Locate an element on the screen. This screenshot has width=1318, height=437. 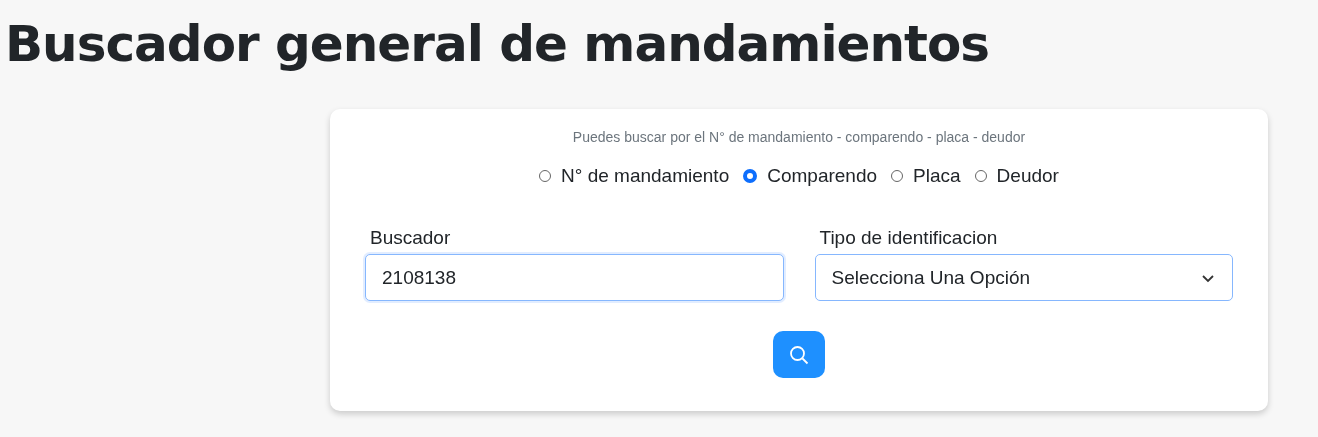
page-title: Buscador general de mandamientos is located at coordinates (497, 44).